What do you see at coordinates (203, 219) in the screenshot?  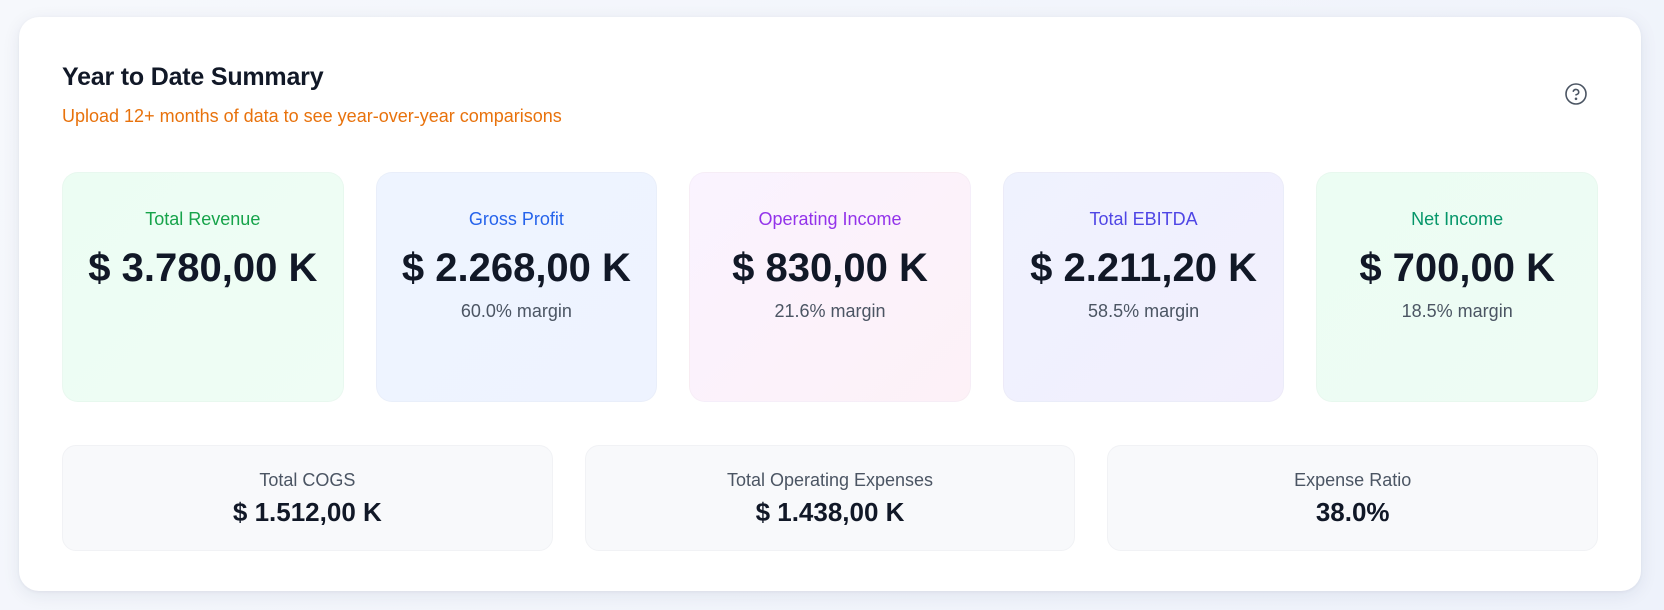 I see `metric-label: Total Revenue` at bounding box center [203, 219].